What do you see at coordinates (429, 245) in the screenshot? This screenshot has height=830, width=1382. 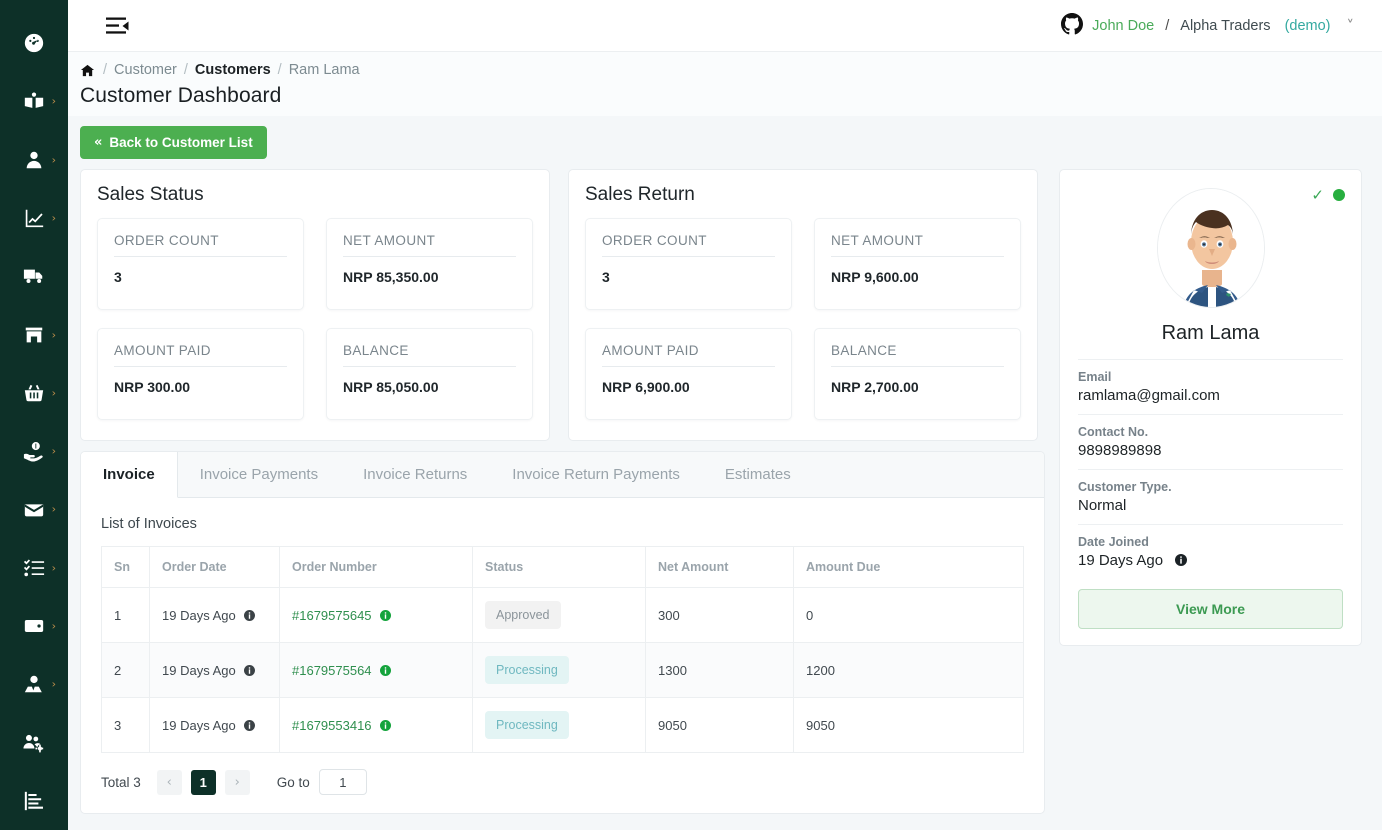 I see `metric-label: NET AMOUNT` at bounding box center [429, 245].